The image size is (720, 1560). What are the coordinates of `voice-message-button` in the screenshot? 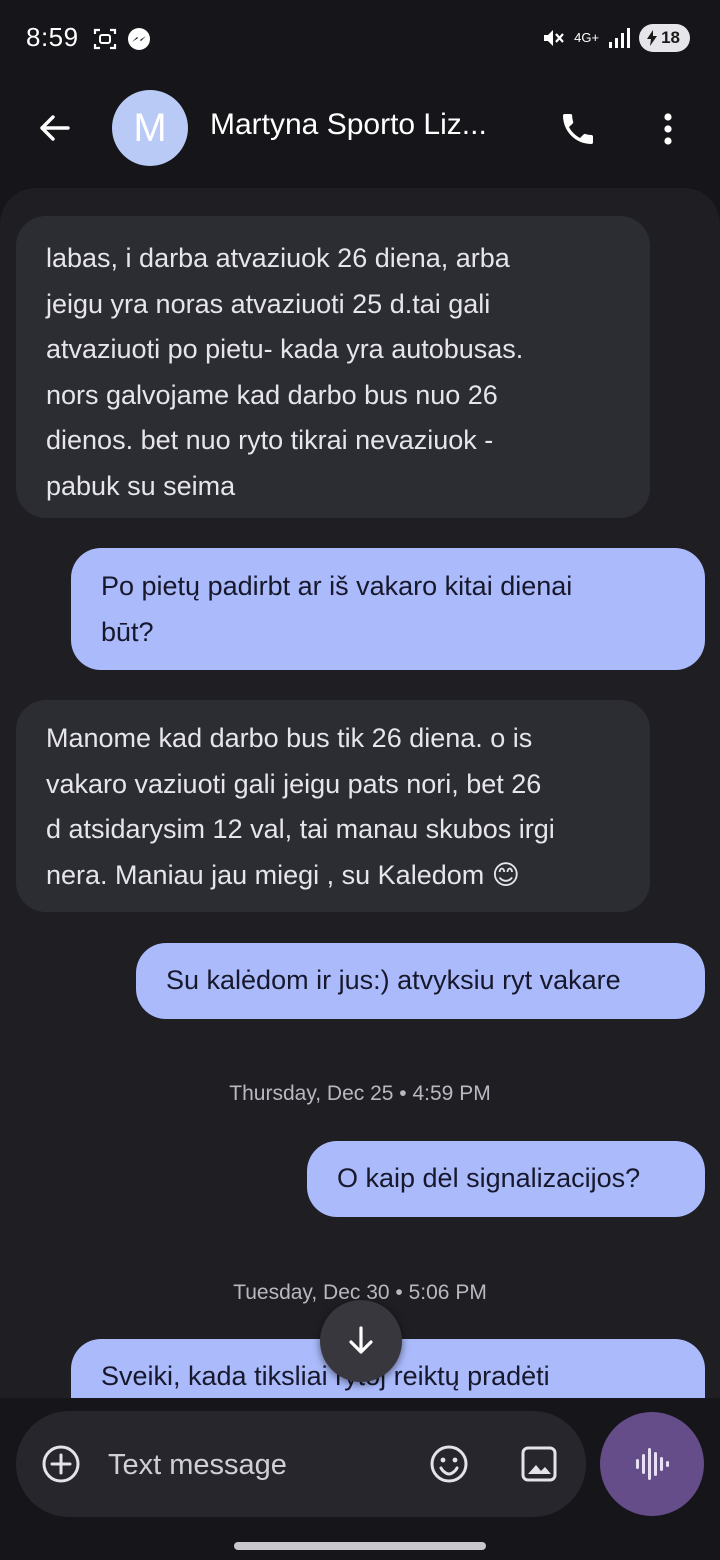 It's located at (652, 1464).